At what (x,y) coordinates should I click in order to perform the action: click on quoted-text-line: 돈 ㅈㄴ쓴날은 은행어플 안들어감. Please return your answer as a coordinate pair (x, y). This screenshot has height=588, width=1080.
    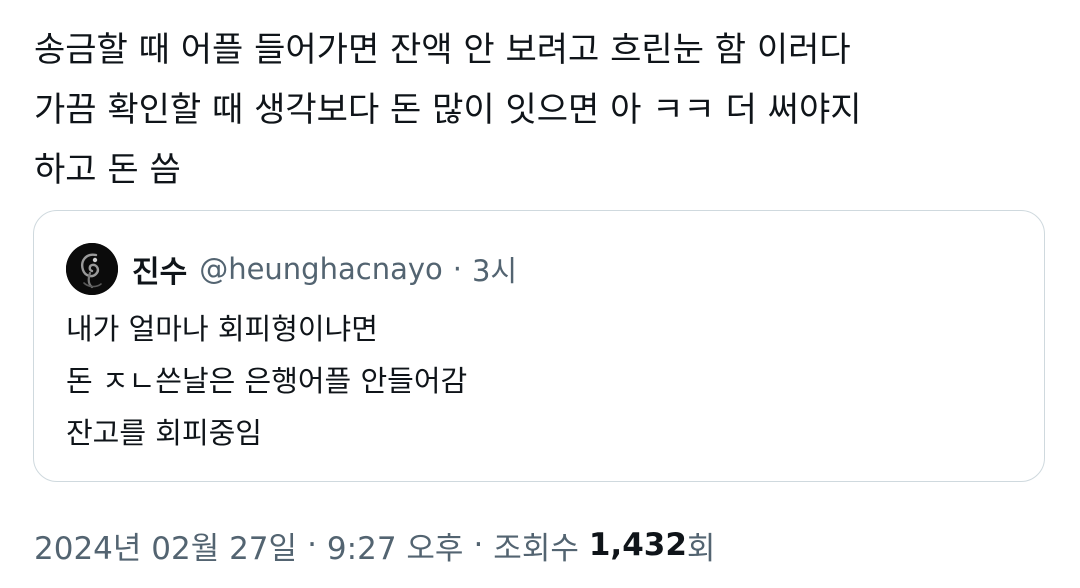
    Looking at the image, I should click on (267, 381).